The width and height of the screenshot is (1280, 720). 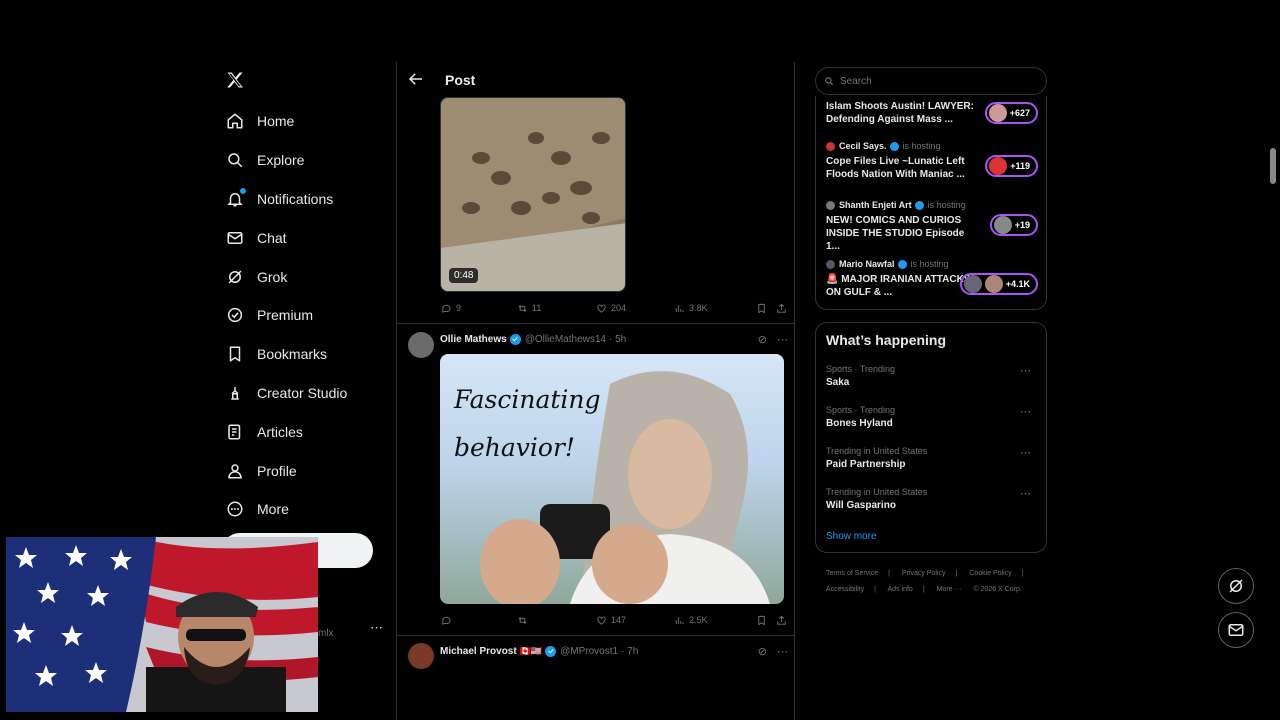 What do you see at coordinates (867, 264) in the screenshot?
I see `host-name: Mario Nawfal` at bounding box center [867, 264].